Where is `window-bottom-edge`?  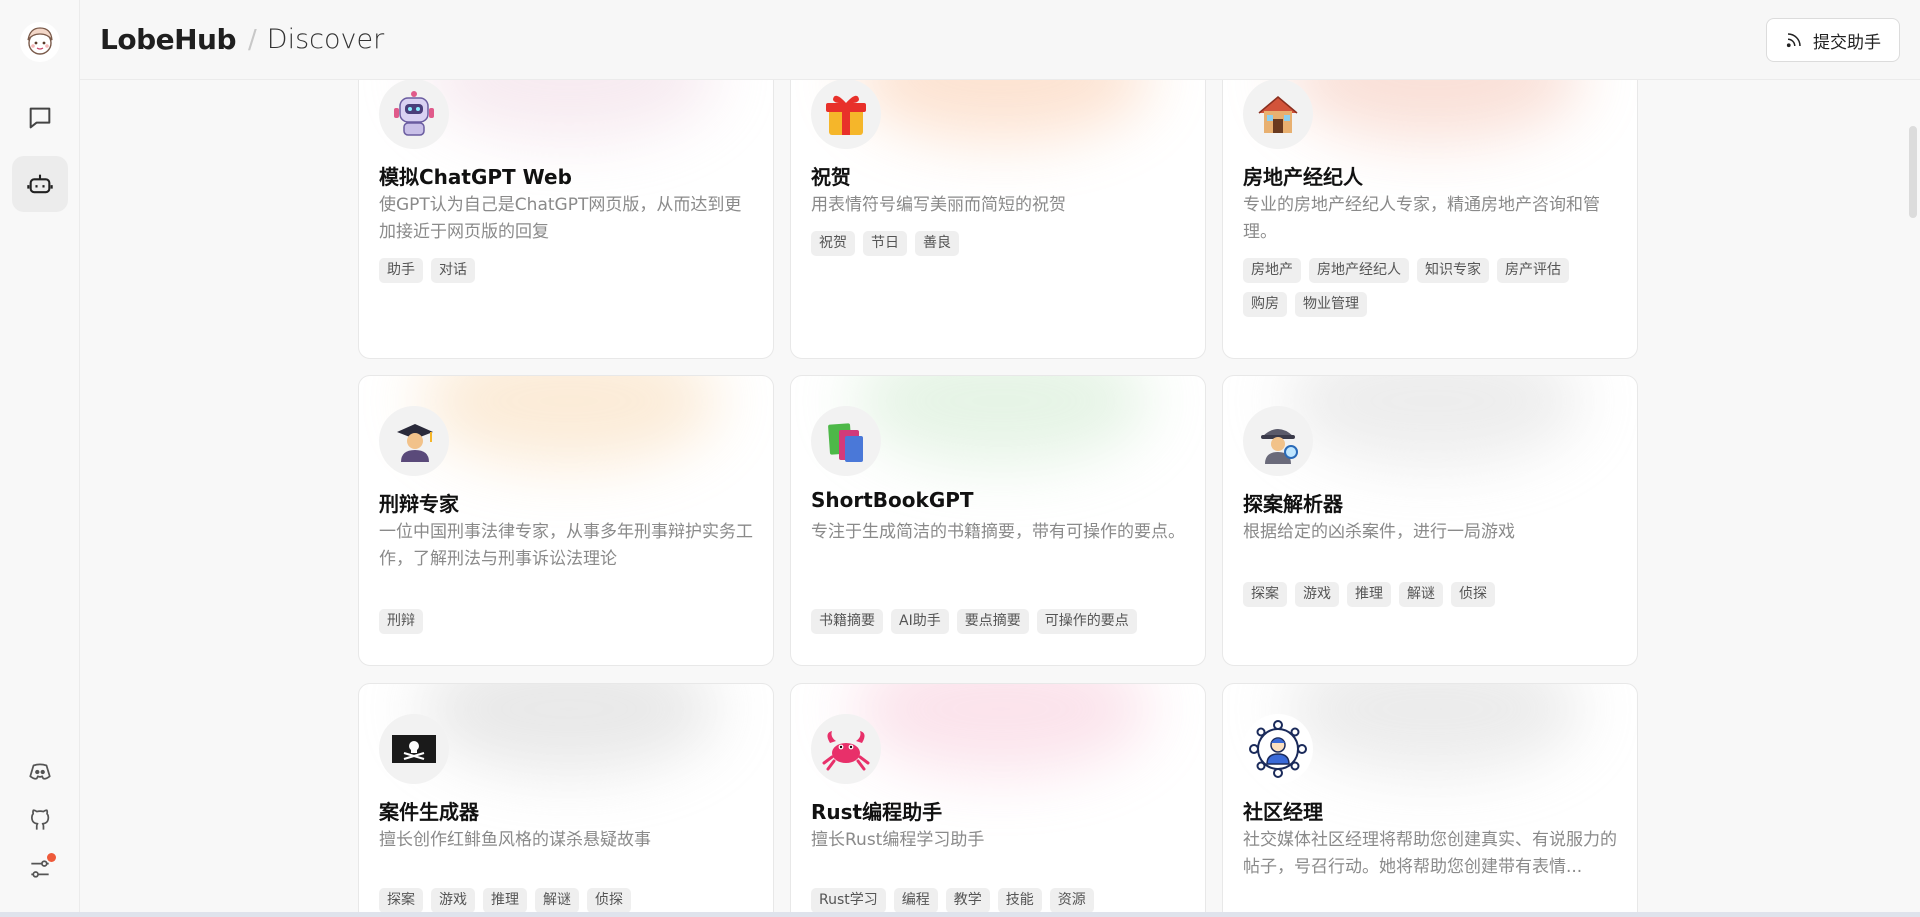 window-bottom-edge is located at coordinates (960, 914).